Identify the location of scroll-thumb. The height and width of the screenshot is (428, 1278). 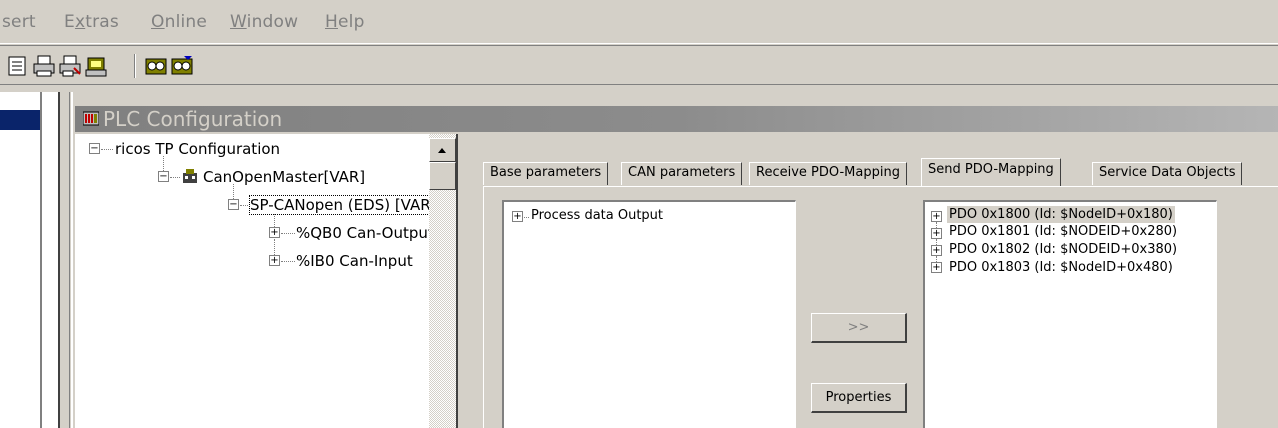
(442, 176).